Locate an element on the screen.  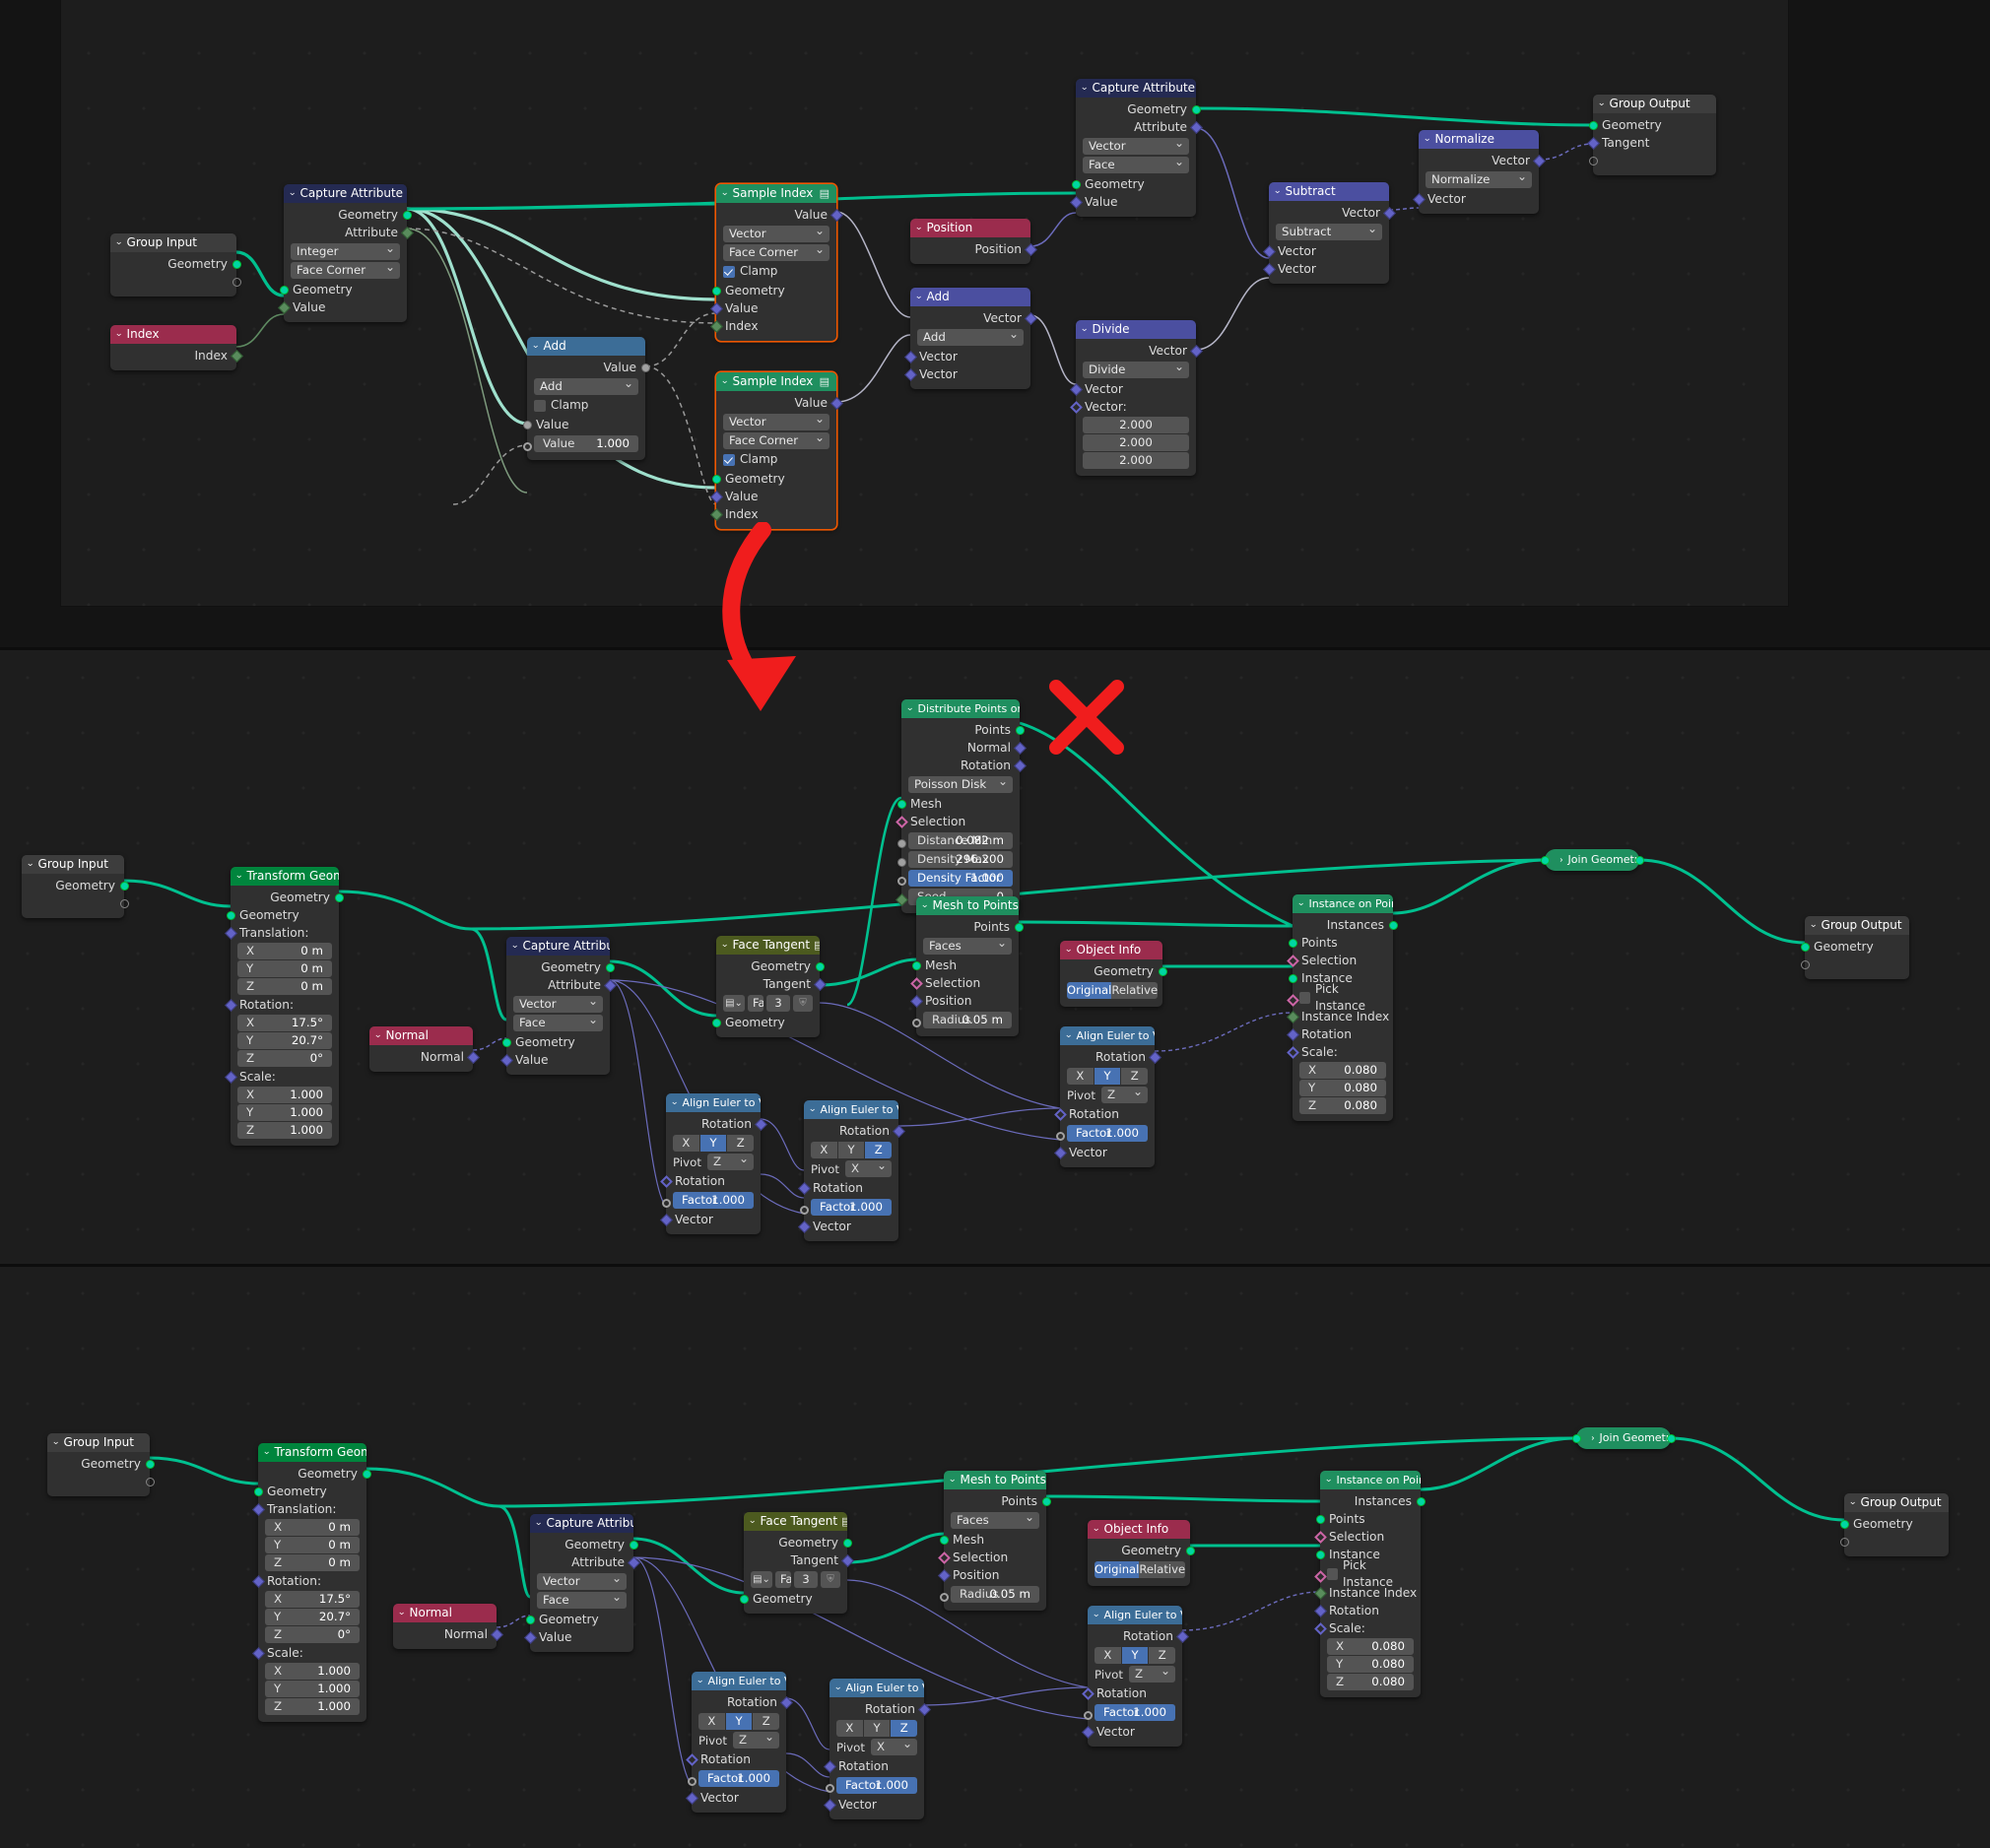
pick-instance-checkbox-row: Pick Instance is located at coordinates (1370, 1573).